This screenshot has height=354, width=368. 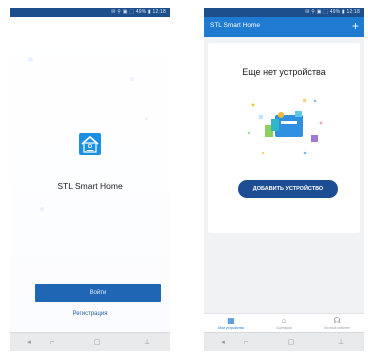 What do you see at coordinates (337, 320) in the screenshot?
I see `headset-icon: ☊` at bounding box center [337, 320].